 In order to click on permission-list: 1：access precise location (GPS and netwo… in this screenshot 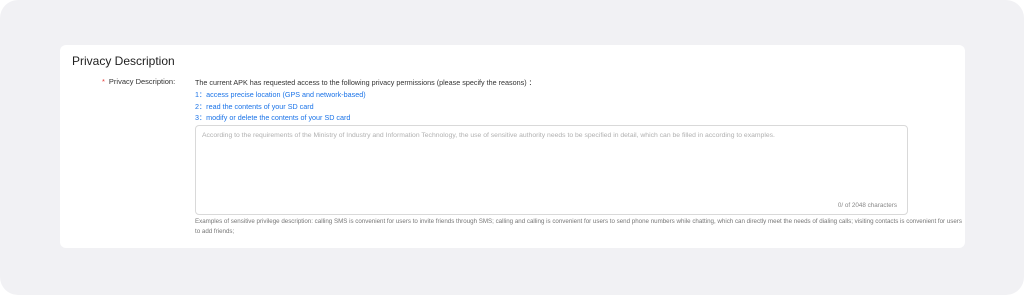, I will do `click(280, 106)`.